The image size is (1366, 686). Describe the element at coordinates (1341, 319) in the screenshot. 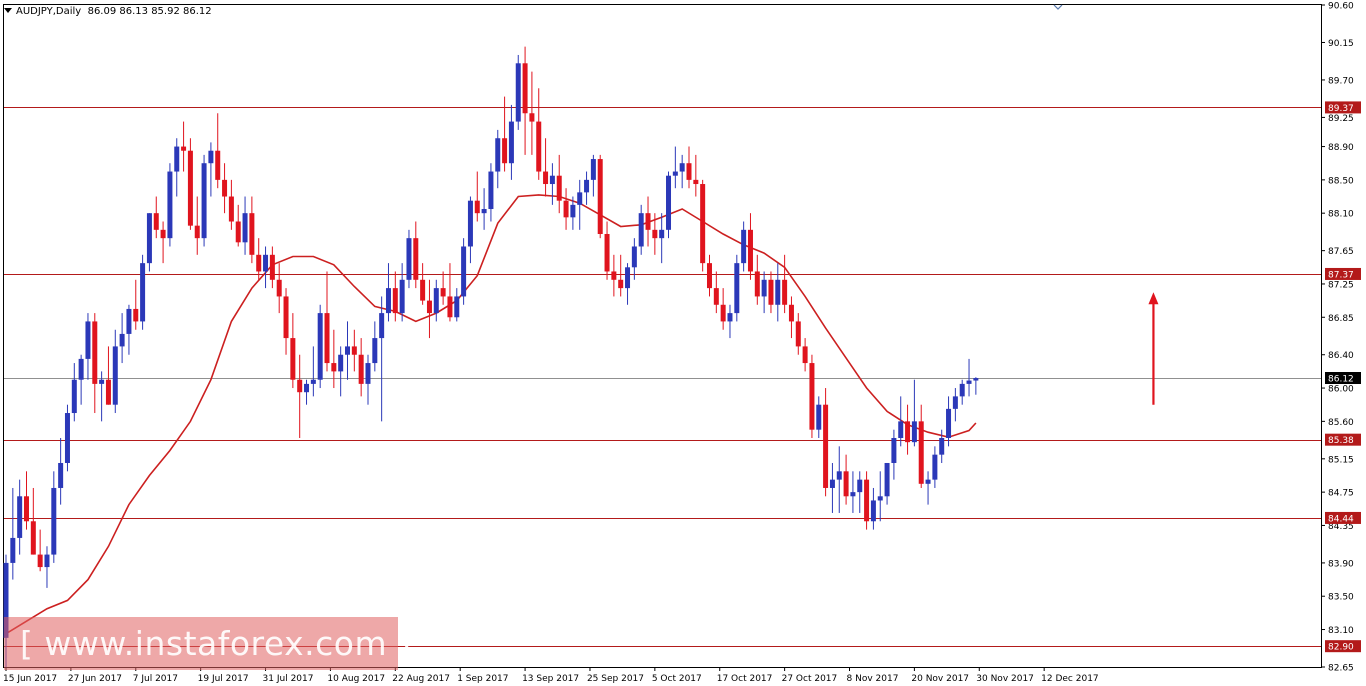

I see `y-tick-label: 86.85` at that location.